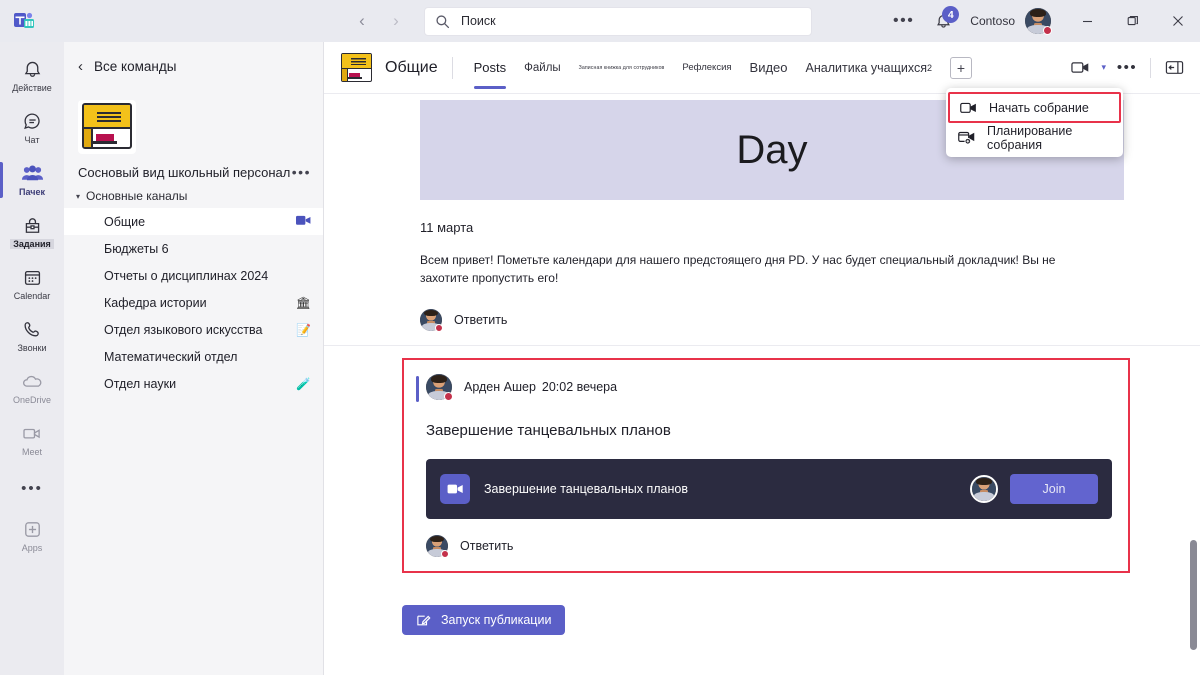  I want to click on tab-label: Posts, so click(490, 67).